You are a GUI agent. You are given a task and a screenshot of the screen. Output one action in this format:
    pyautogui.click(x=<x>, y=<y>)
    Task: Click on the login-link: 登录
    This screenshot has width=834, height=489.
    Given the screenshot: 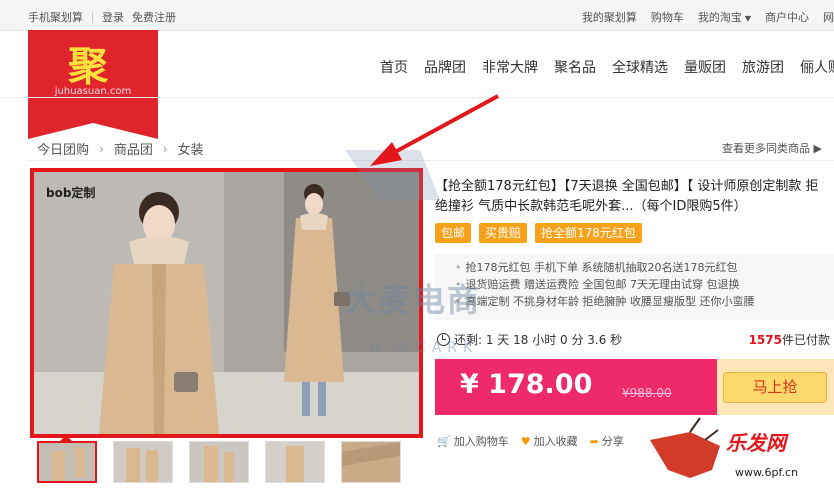 What is the action you would take?
    pyautogui.click(x=113, y=17)
    